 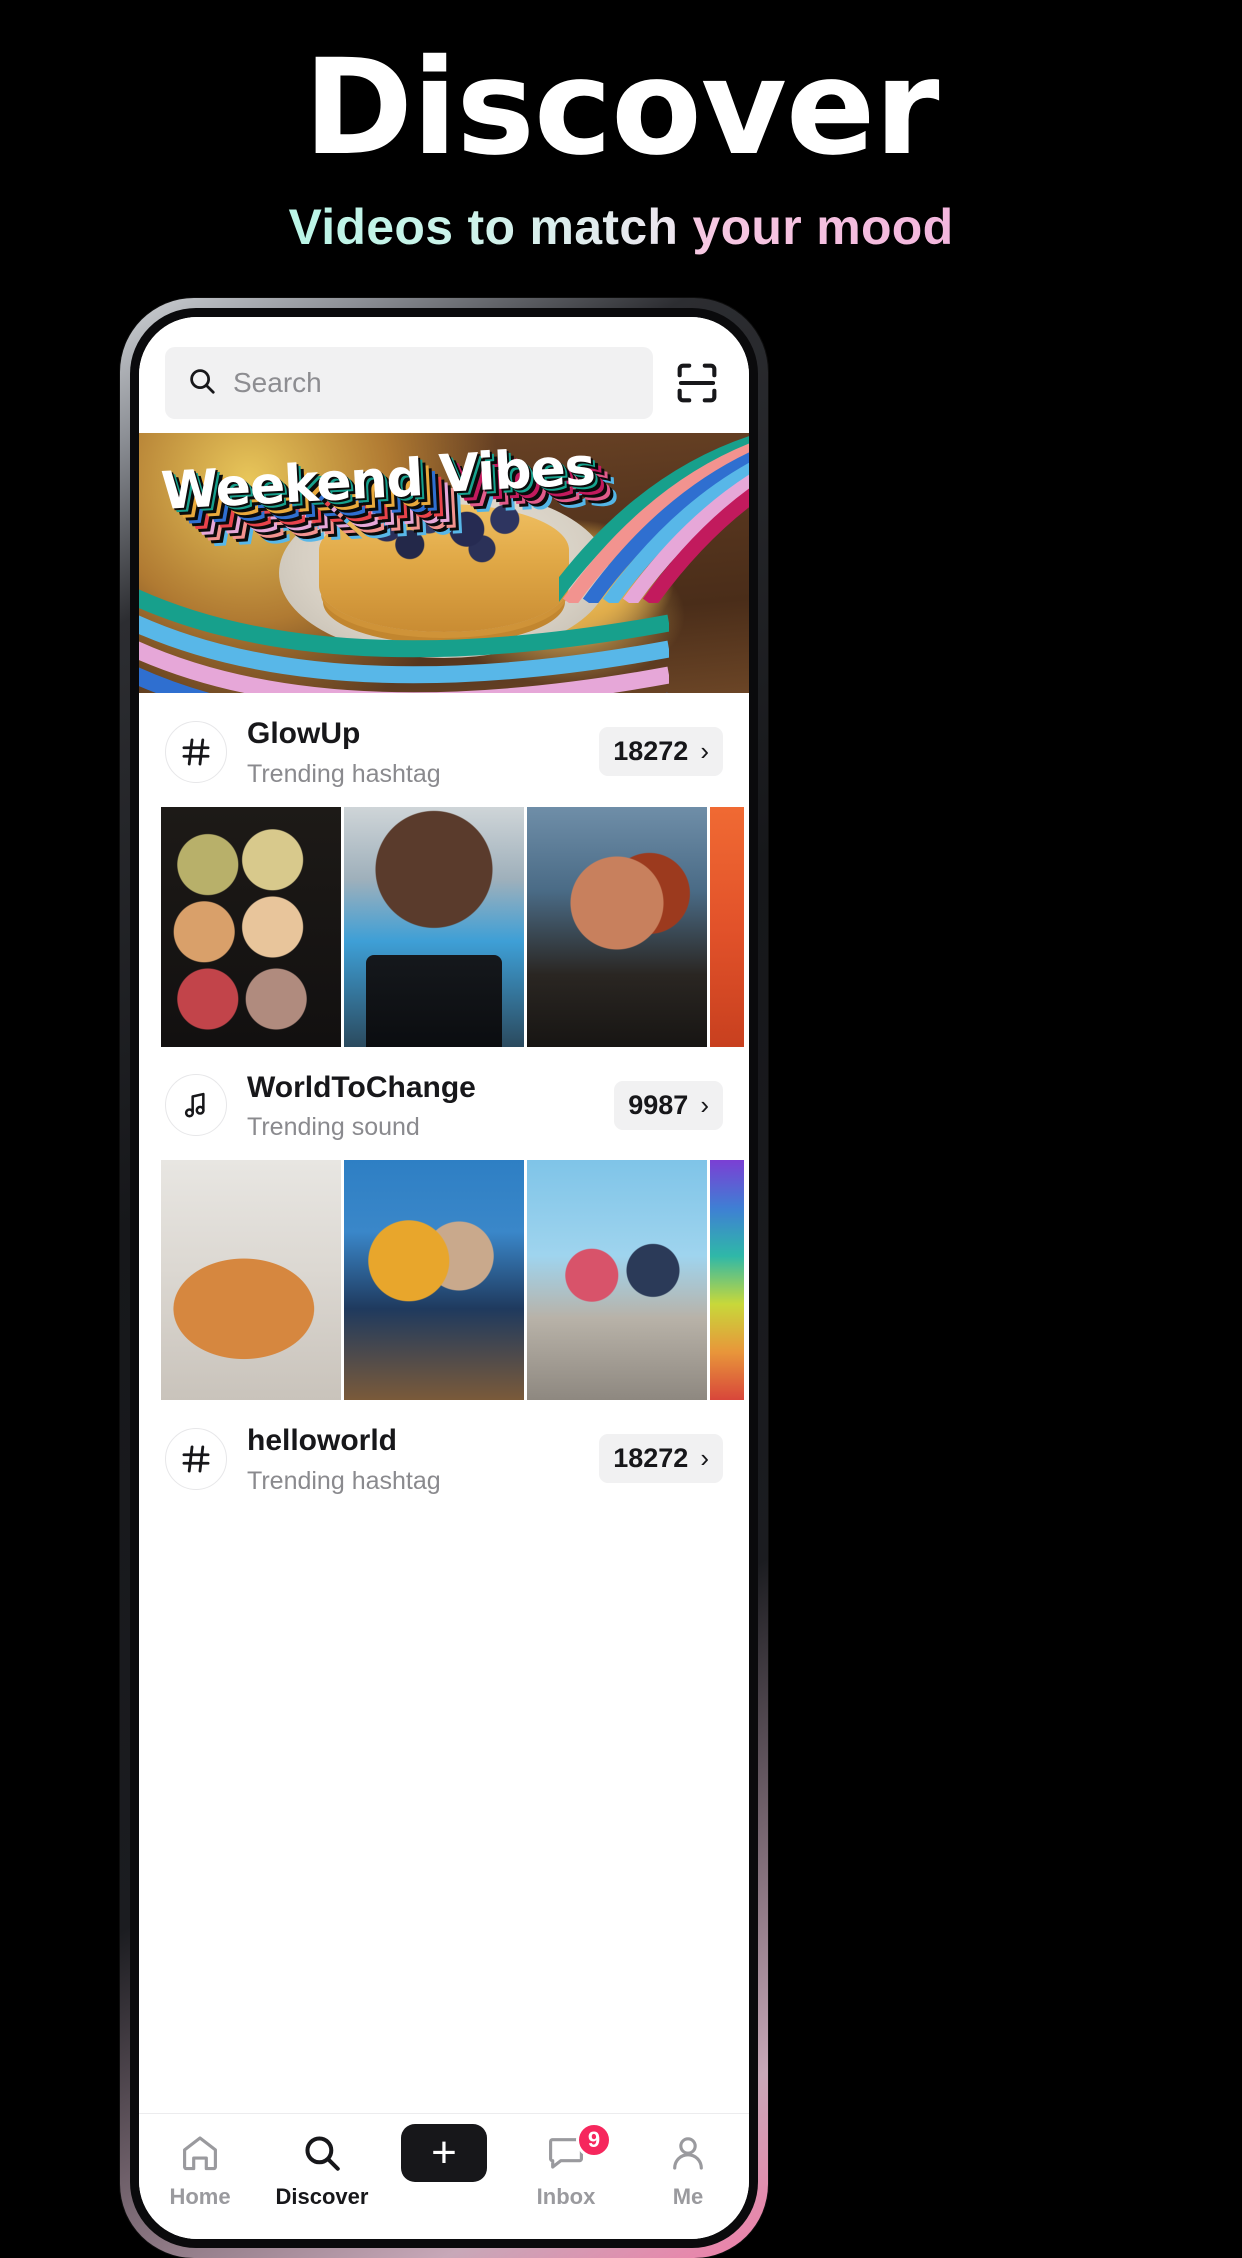 What do you see at coordinates (409, 383) in the screenshot?
I see `search-input: Search` at bounding box center [409, 383].